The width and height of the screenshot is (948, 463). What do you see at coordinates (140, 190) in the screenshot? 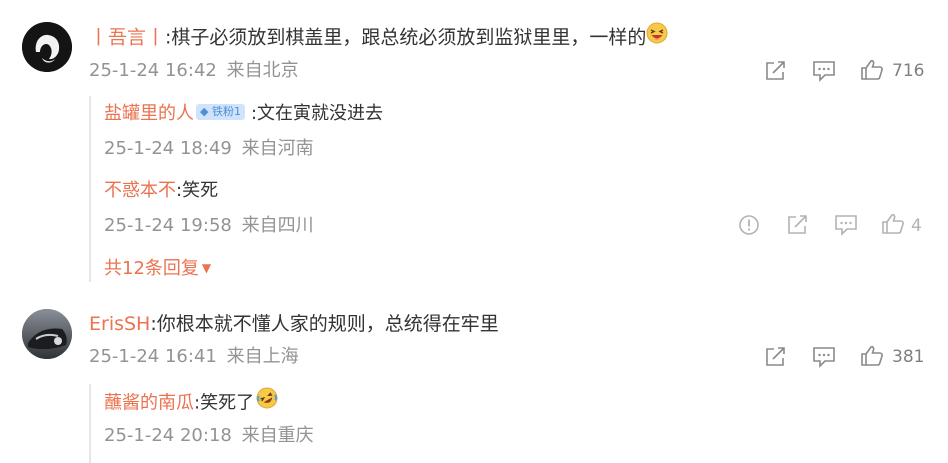
I see `username-link: 不惑本不` at bounding box center [140, 190].